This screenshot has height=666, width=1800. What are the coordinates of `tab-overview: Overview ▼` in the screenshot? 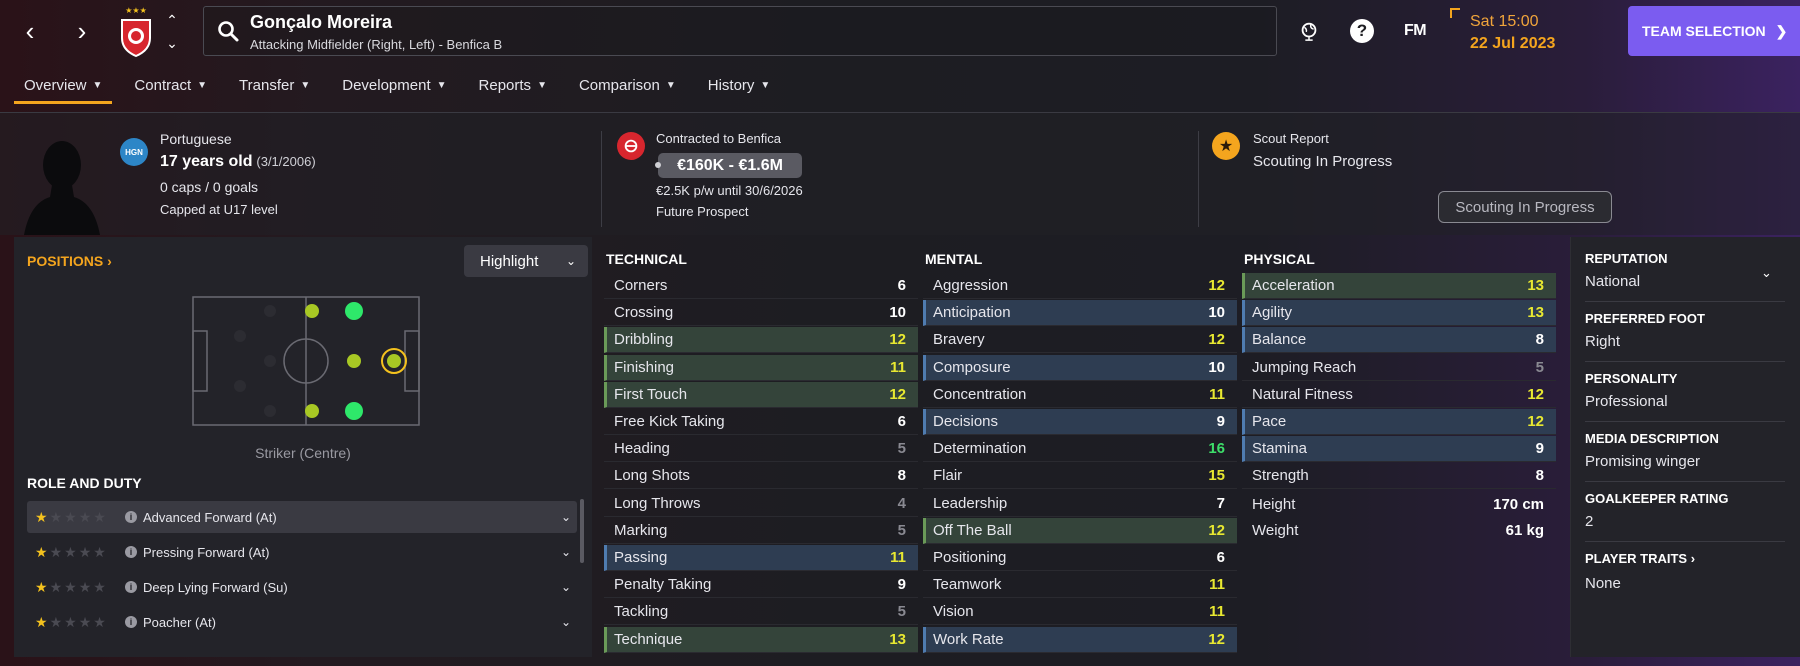 It's located at (63, 85).